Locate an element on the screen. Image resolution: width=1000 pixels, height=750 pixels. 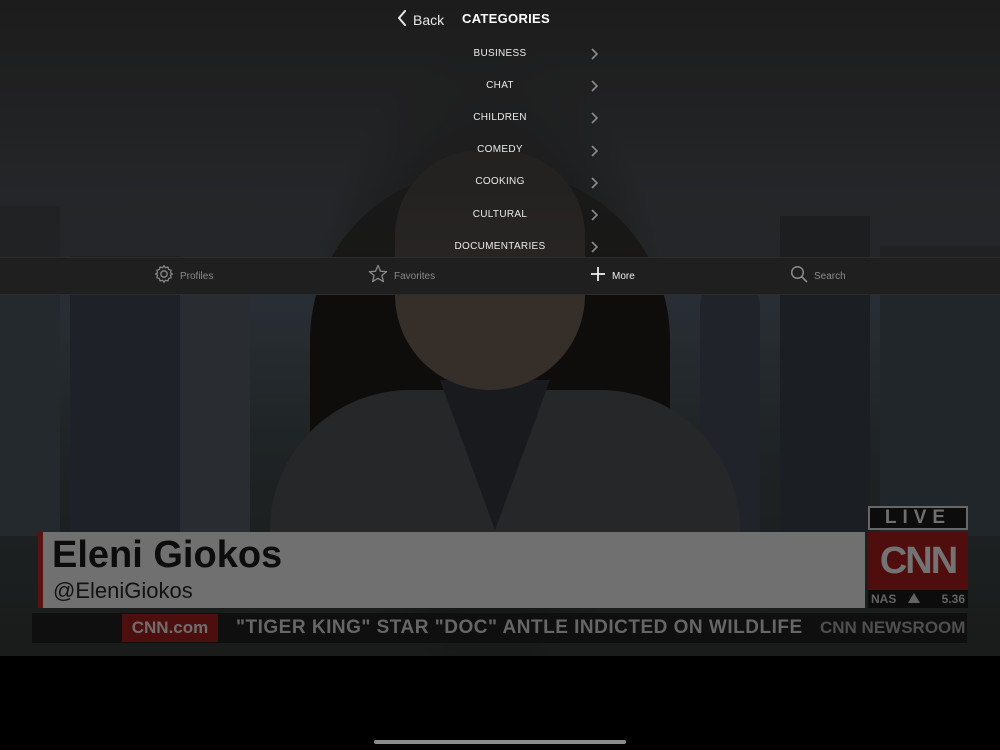
tab-favorites: Favorites is located at coordinates (401, 276).